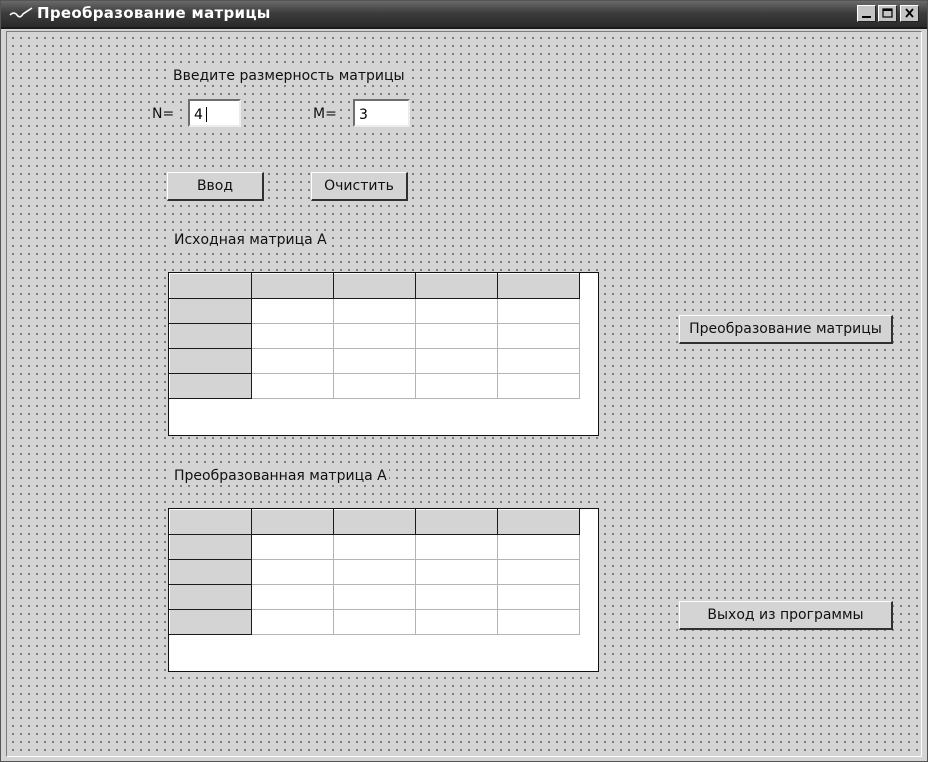  What do you see at coordinates (154, 13) in the screenshot?
I see `window-title: Преобразование матрицы` at bounding box center [154, 13].